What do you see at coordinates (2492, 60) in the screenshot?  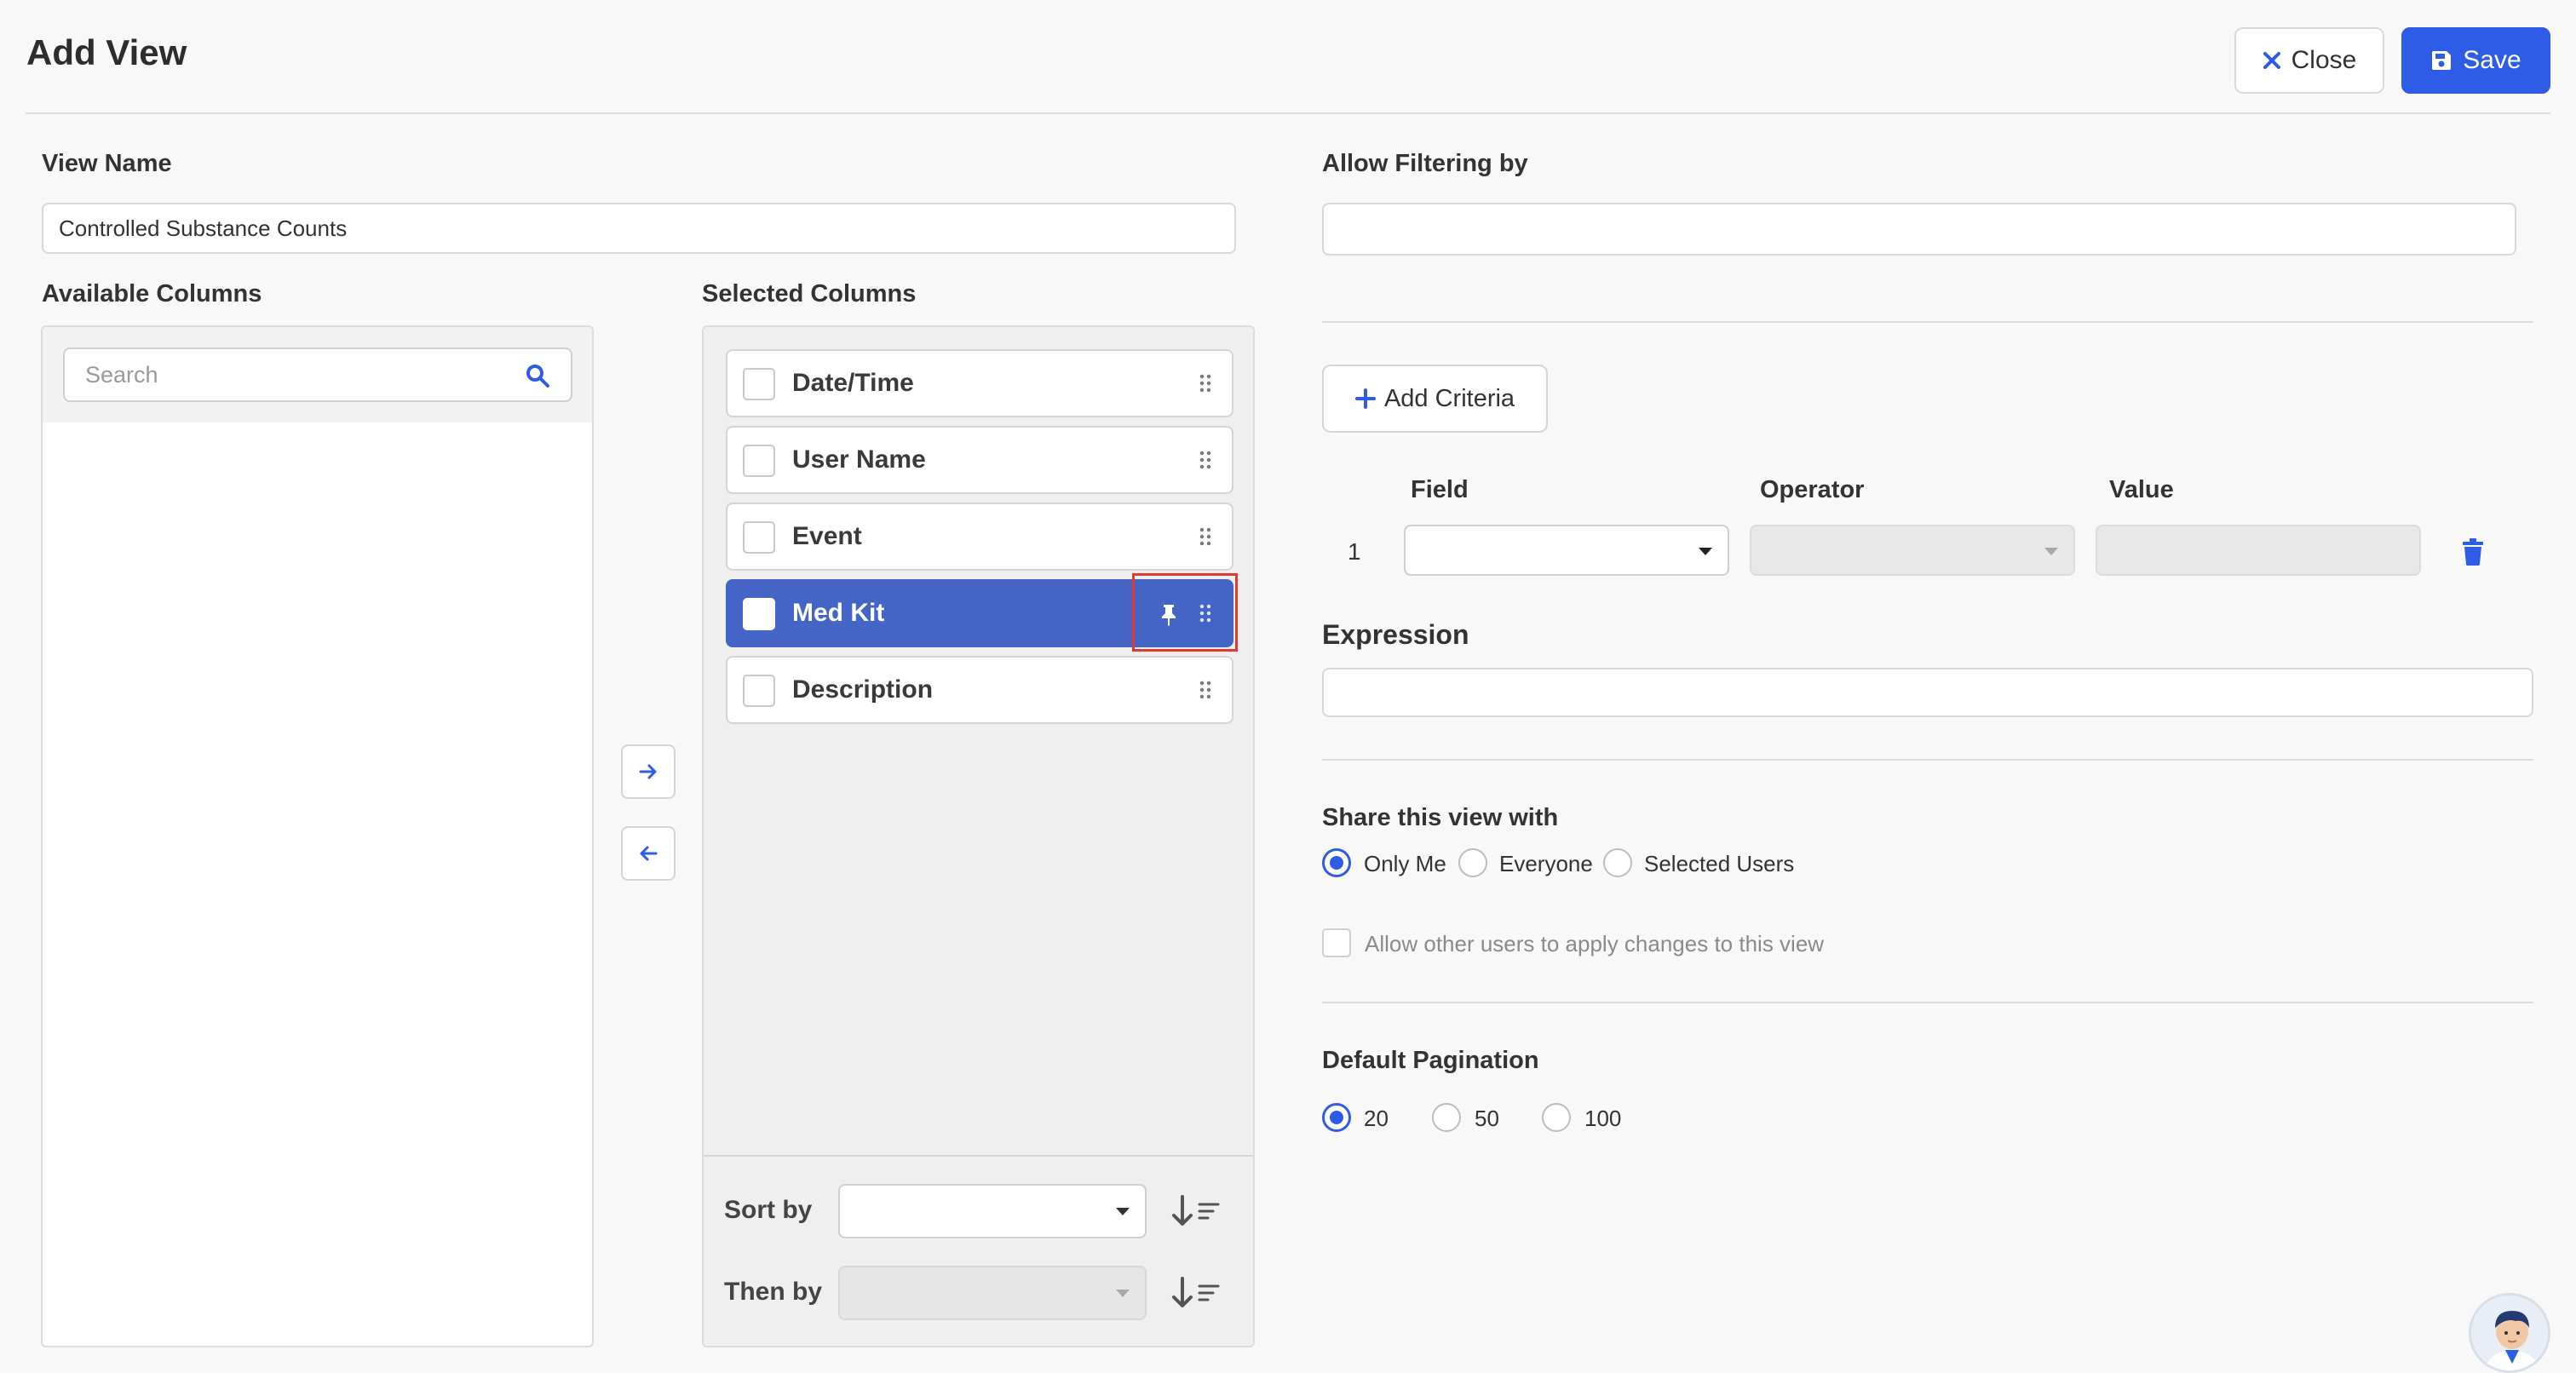 I see `save-button-label: Save` at bounding box center [2492, 60].